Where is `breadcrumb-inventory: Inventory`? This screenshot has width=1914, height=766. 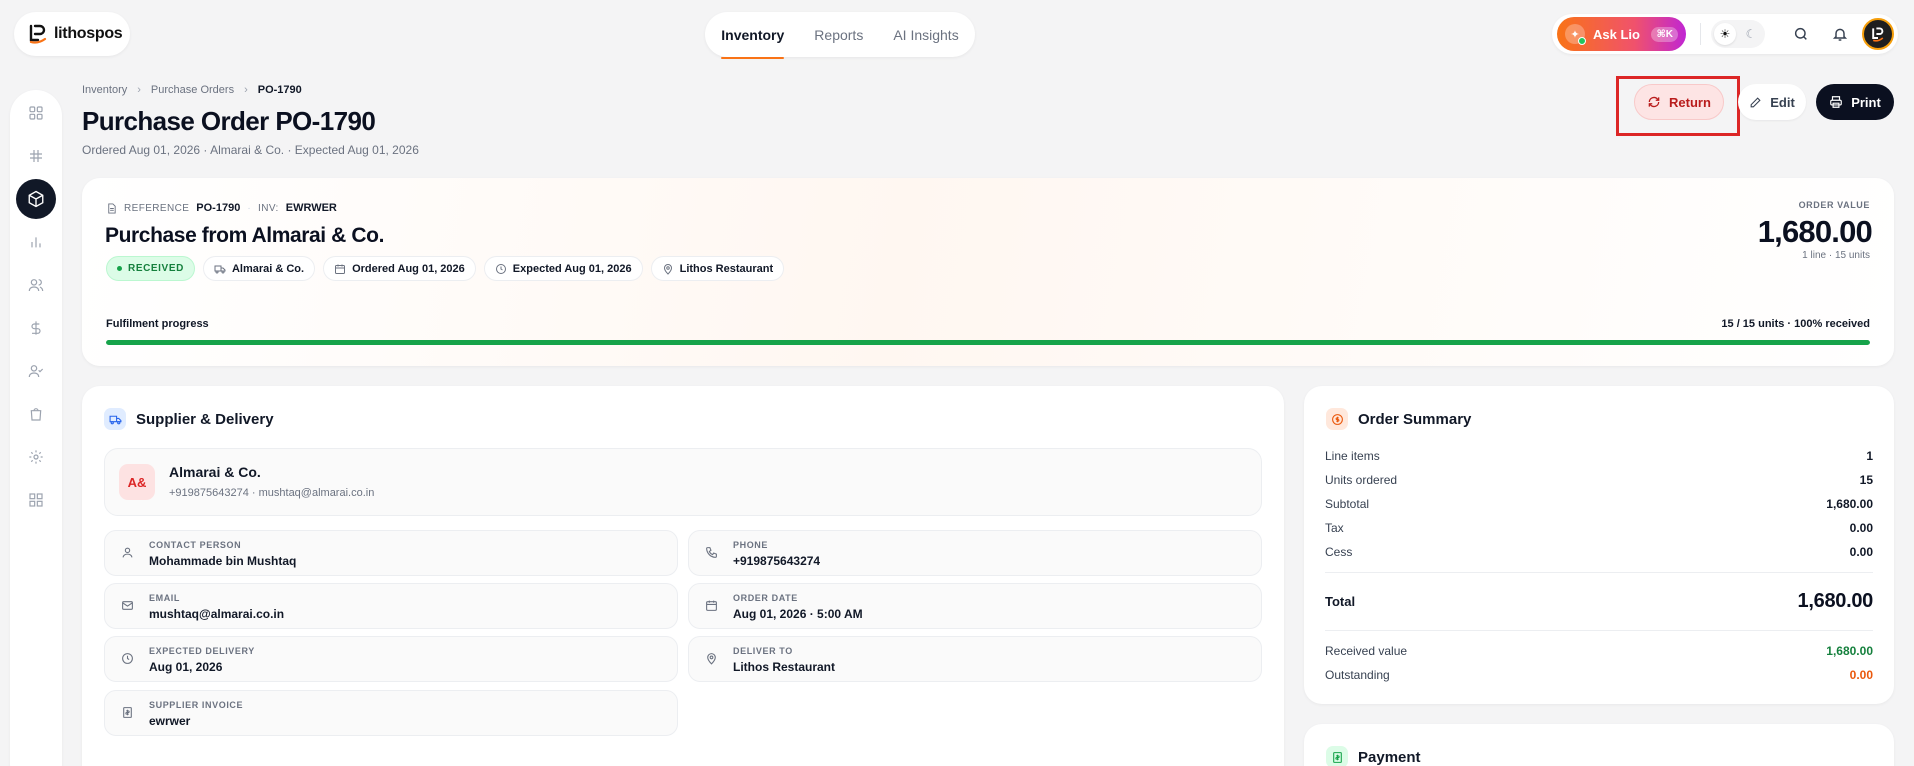
breadcrumb-inventory: Inventory is located at coordinates (104, 90).